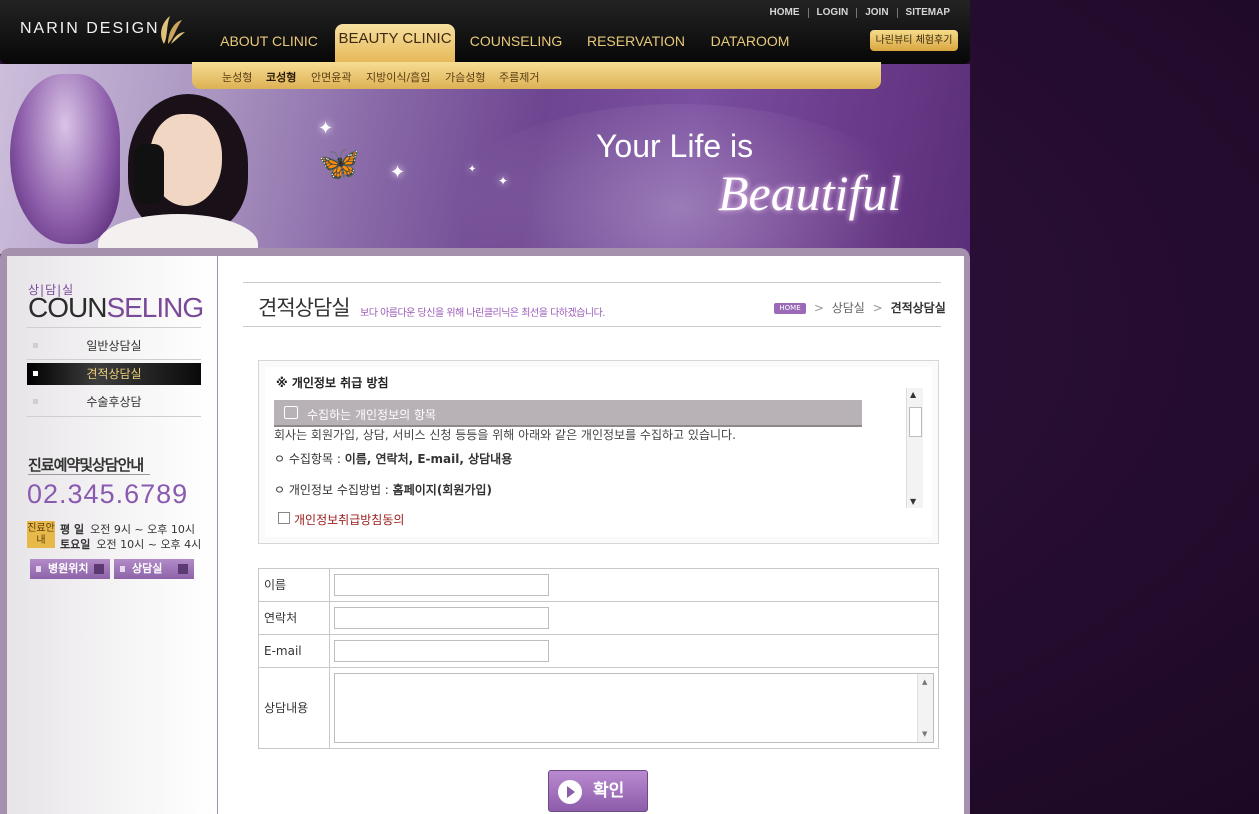  Describe the element at coordinates (848, 308) in the screenshot. I see `breadcrumb-parent: 상담실` at that location.